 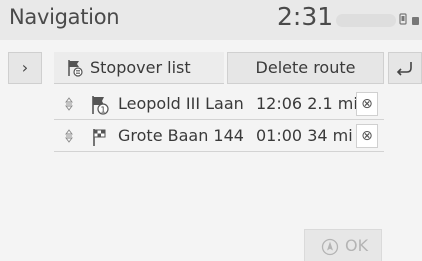 I want to click on ok-button: OK, so click(x=343, y=245).